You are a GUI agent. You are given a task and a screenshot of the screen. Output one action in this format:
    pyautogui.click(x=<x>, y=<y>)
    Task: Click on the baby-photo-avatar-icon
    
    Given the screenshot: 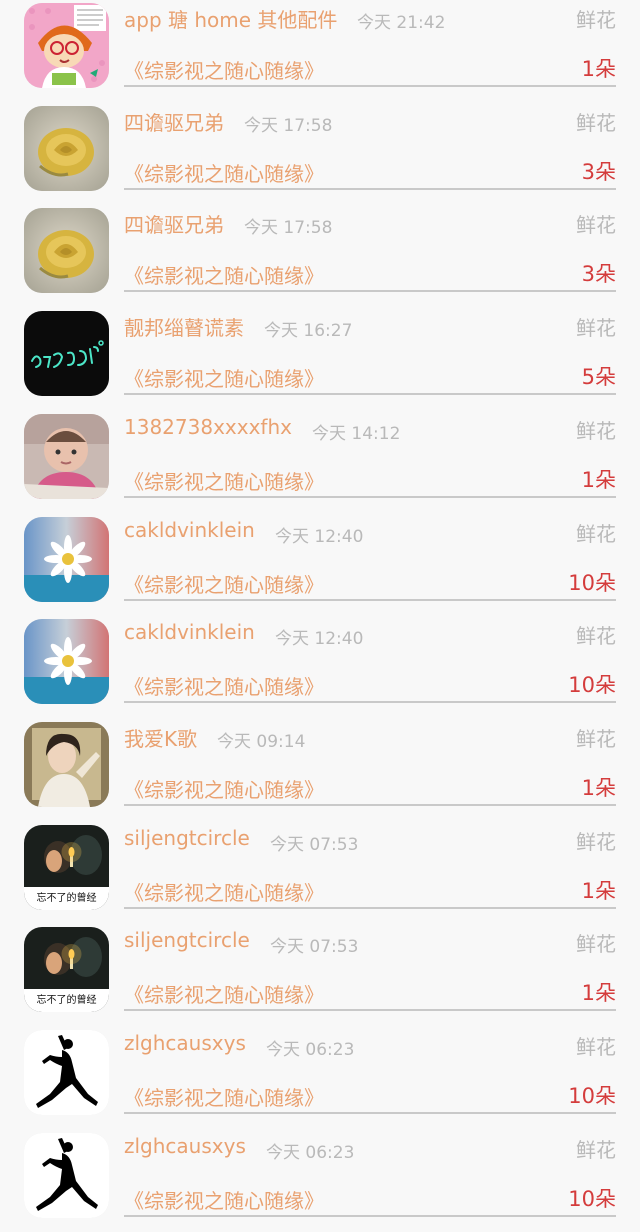 What is the action you would take?
    pyautogui.click(x=66, y=456)
    